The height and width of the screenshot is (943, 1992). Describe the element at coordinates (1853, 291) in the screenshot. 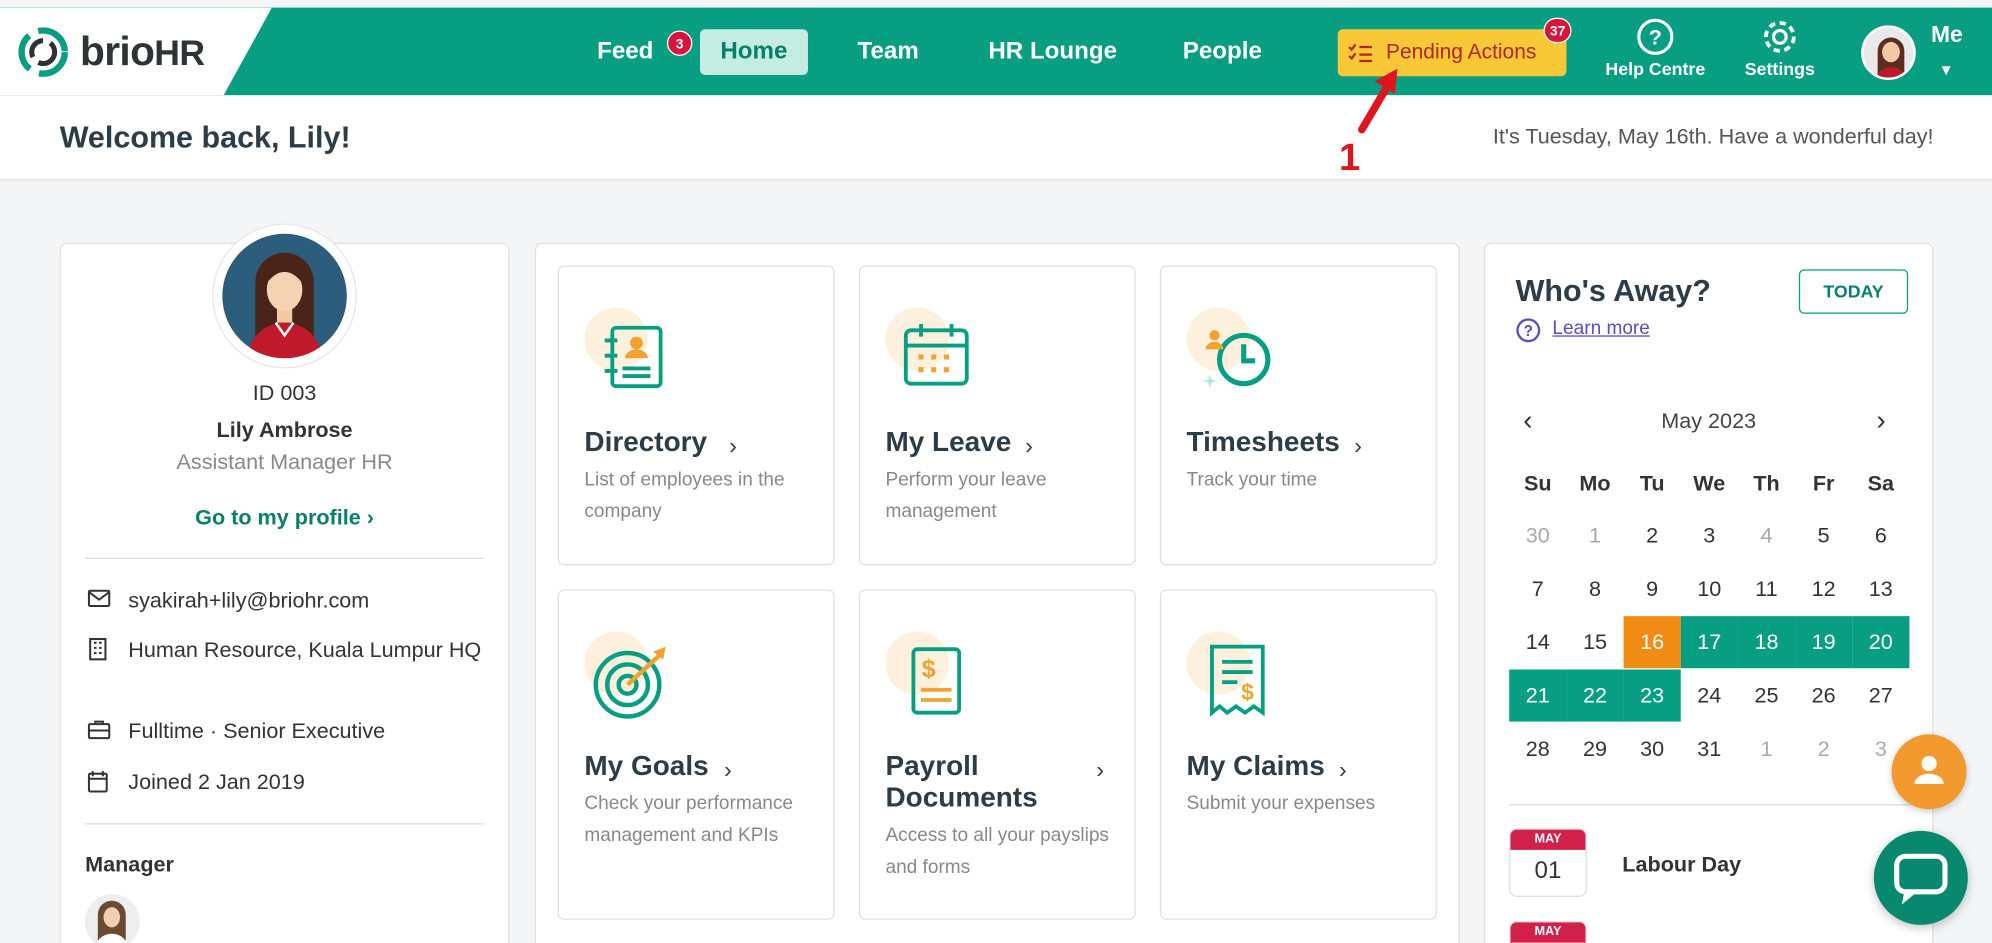

I see `today-button: TODAY` at that location.